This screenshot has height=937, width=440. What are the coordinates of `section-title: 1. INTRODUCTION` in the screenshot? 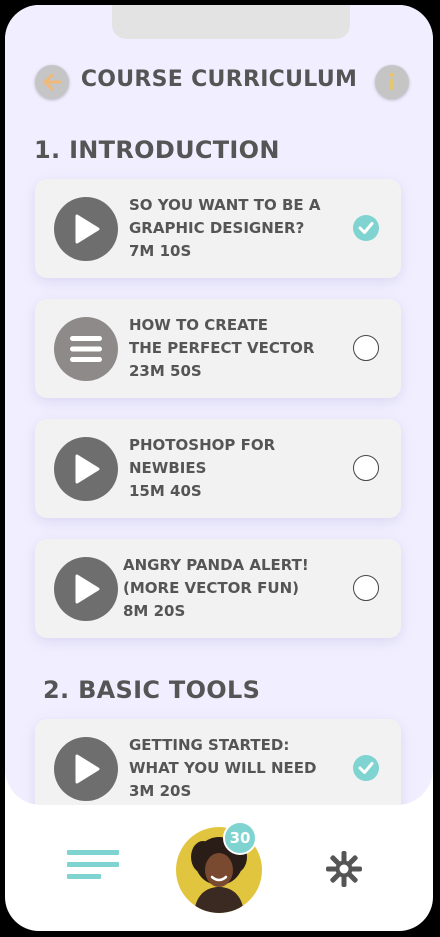 It's located at (157, 150).